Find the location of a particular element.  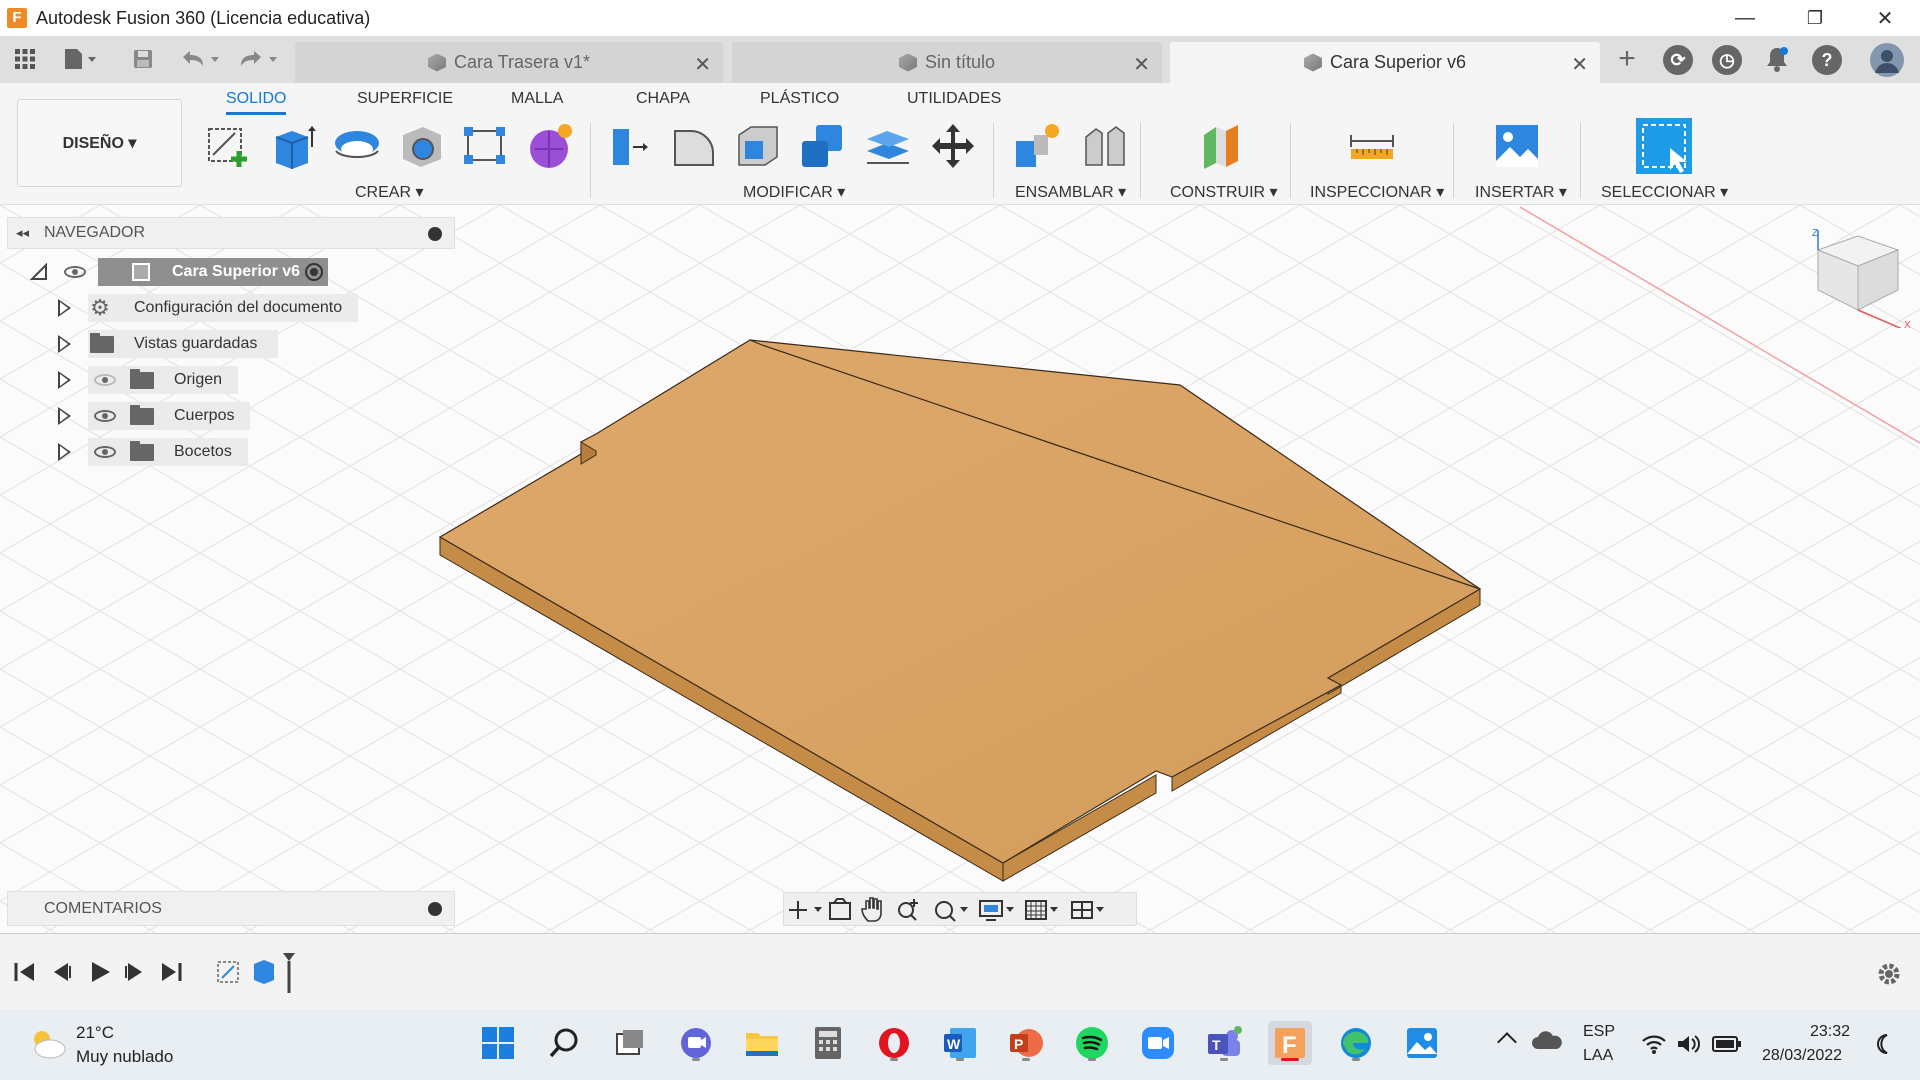

spotify-icon is located at coordinates (1092, 1043).